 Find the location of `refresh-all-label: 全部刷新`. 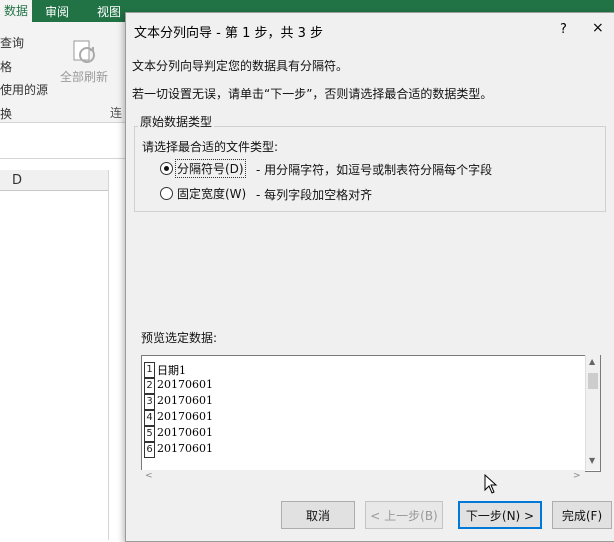

refresh-all-label: 全部刷新 is located at coordinates (84, 76).